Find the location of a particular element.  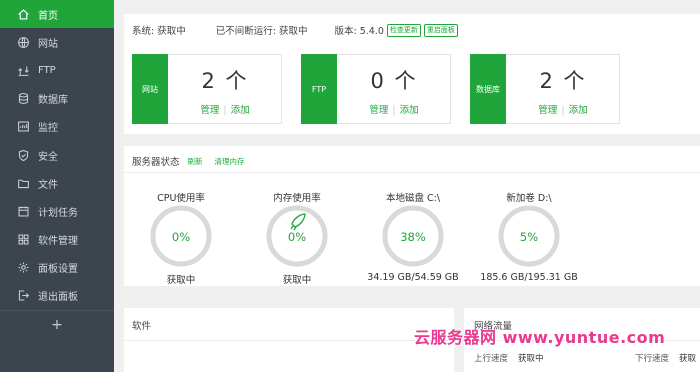

site-count-card: 网站 2 个 管理 | 添加 is located at coordinates (207, 89).